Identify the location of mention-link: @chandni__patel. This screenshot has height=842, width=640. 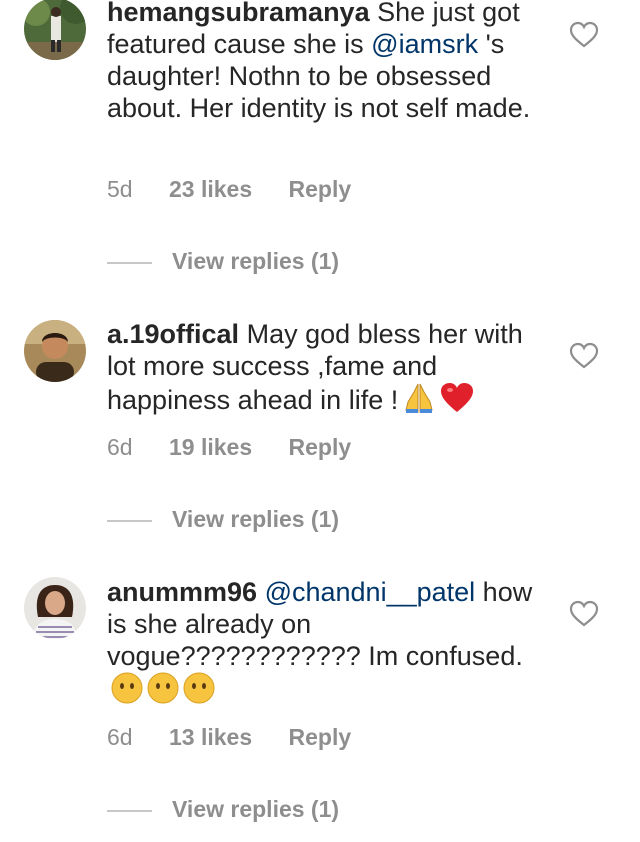
(370, 592).